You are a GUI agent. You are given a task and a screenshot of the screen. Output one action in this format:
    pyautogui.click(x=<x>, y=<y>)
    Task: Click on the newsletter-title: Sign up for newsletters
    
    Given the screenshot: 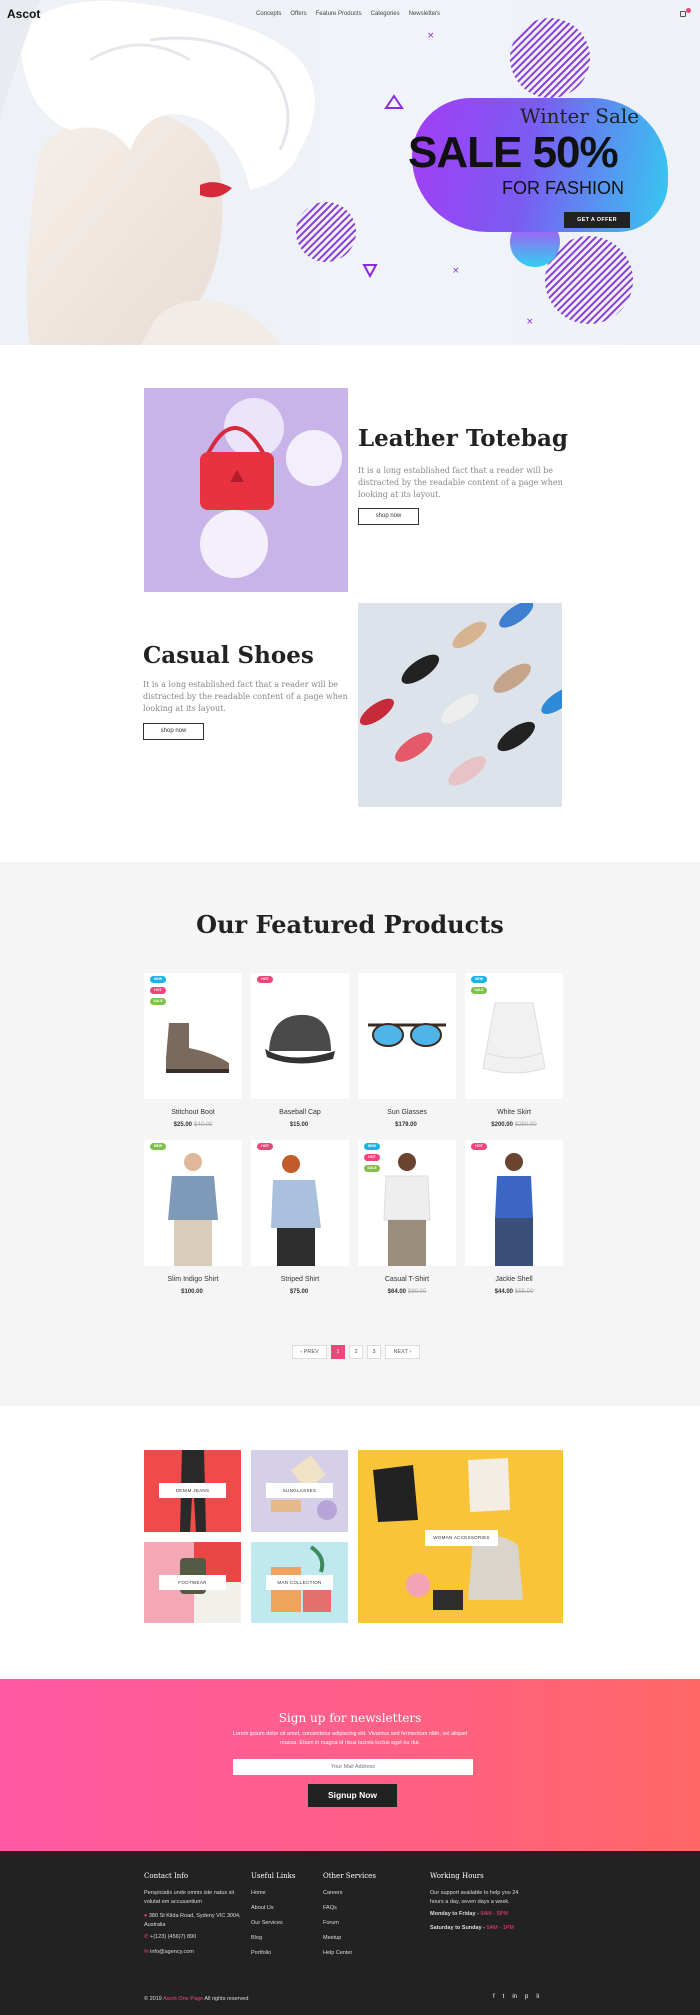 What is the action you would take?
    pyautogui.click(x=350, y=1718)
    